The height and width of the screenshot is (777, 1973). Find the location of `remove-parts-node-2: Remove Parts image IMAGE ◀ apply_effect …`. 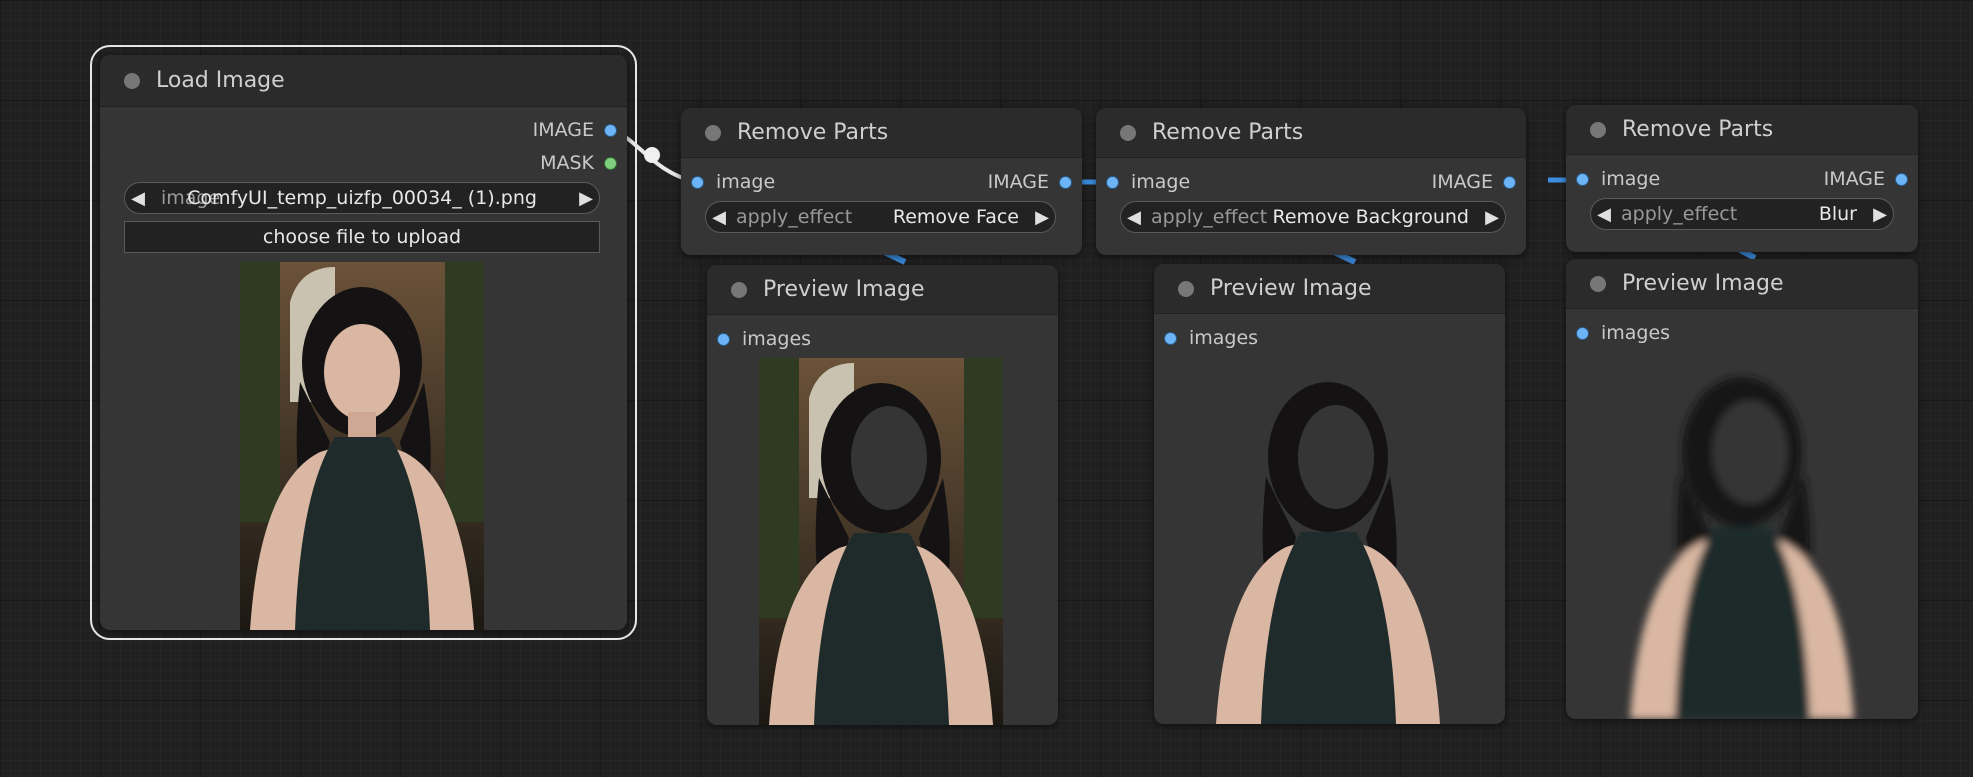

remove-parts-node-2: Remove Parts image IMAGE ◀ apply_effect … is located at coordinates (1311, 181).